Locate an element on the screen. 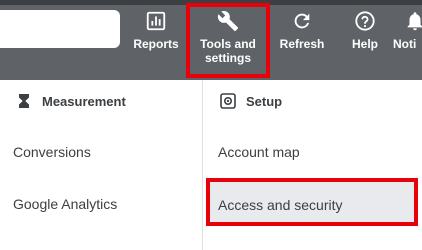  setup-gear-icon is located at coordinates (228, 101).